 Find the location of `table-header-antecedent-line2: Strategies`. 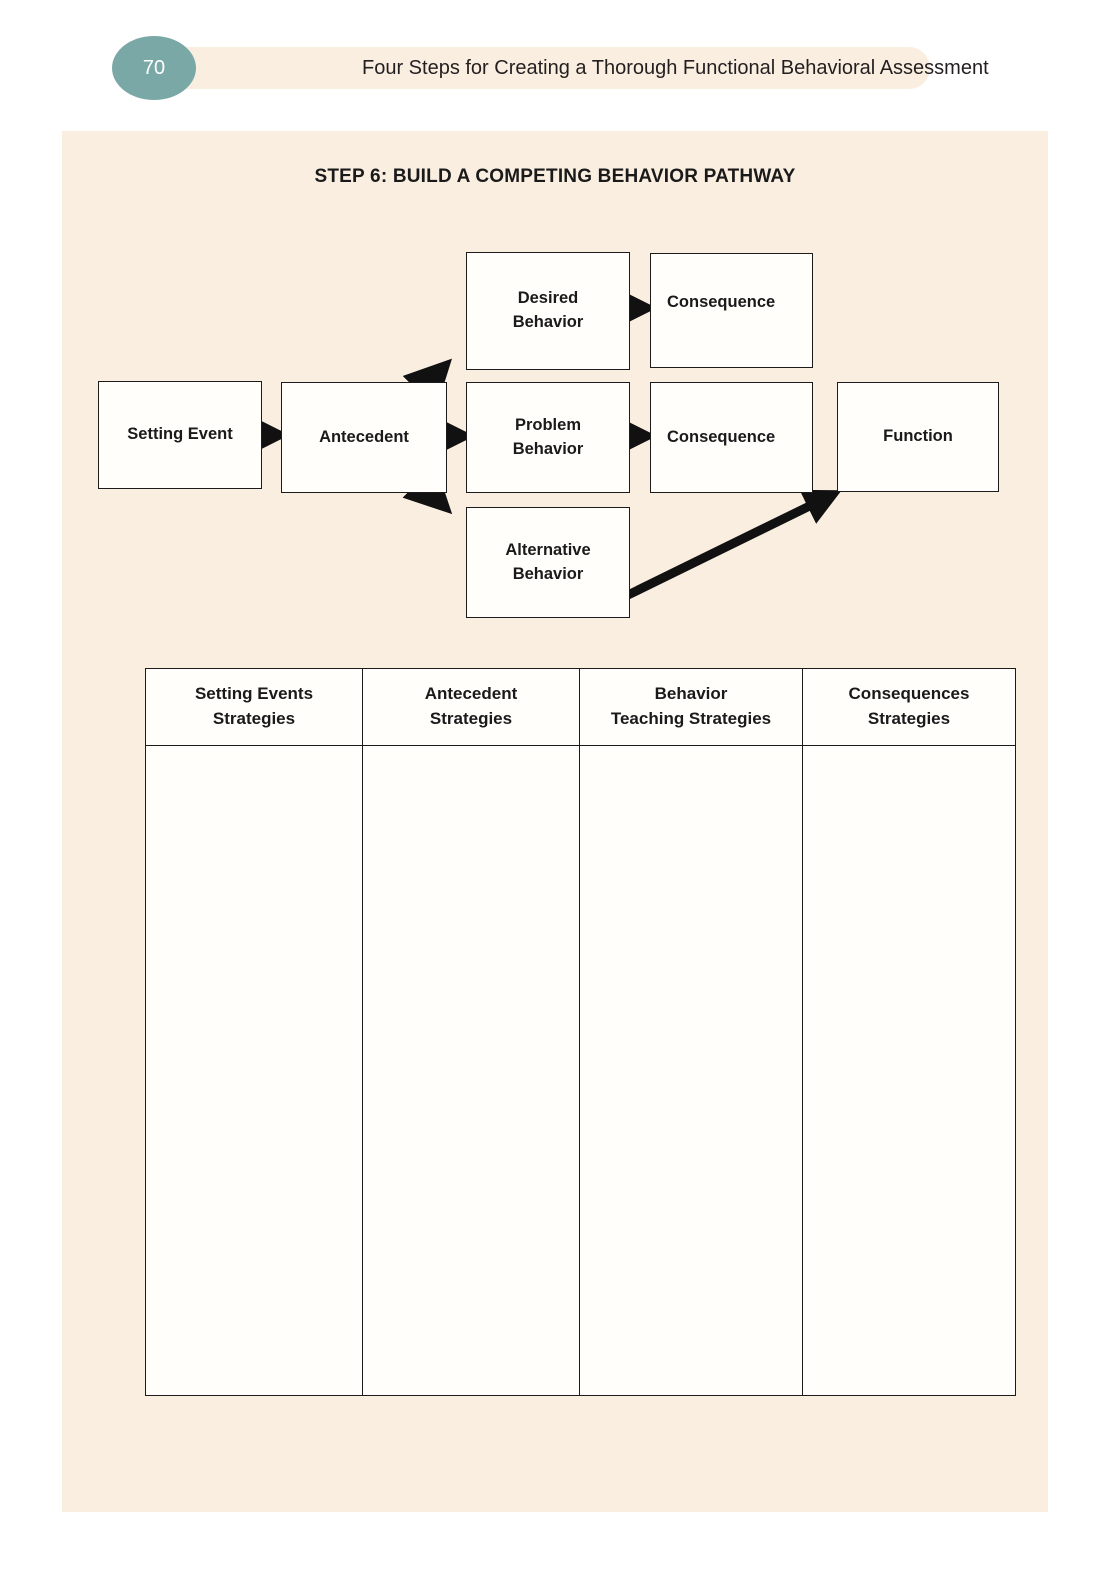

table-header-antecedent-line2: Strategies is located at coordinates (471, 718).